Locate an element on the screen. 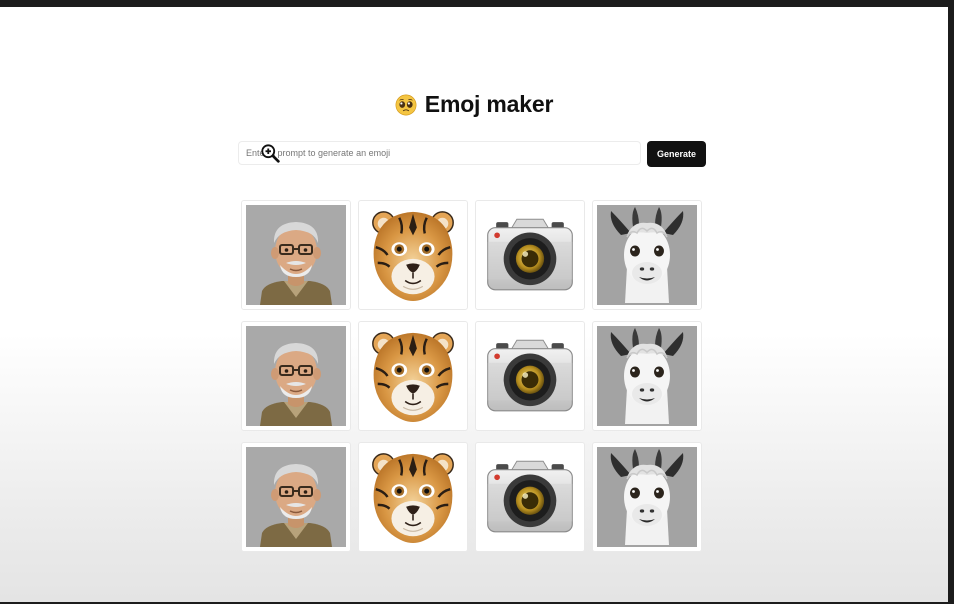 The height and width of the screenshot is (604, 954). pleading-face-emoji-icon is located at coordinates (406, 105).